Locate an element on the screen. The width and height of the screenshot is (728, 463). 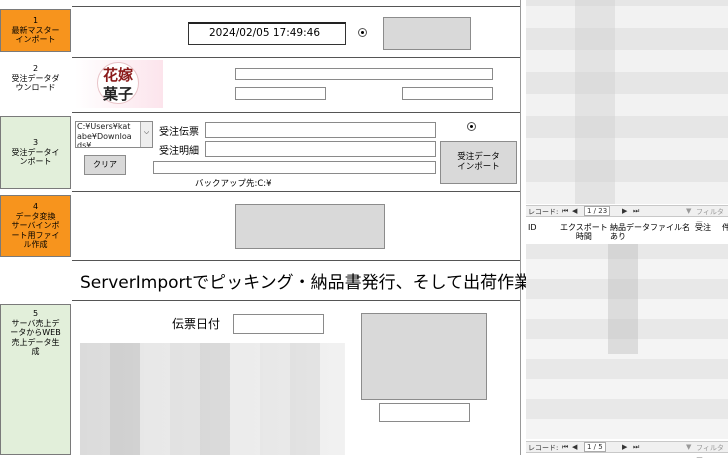
record-position: 1 / 5 is located at coordinates (595, 447).